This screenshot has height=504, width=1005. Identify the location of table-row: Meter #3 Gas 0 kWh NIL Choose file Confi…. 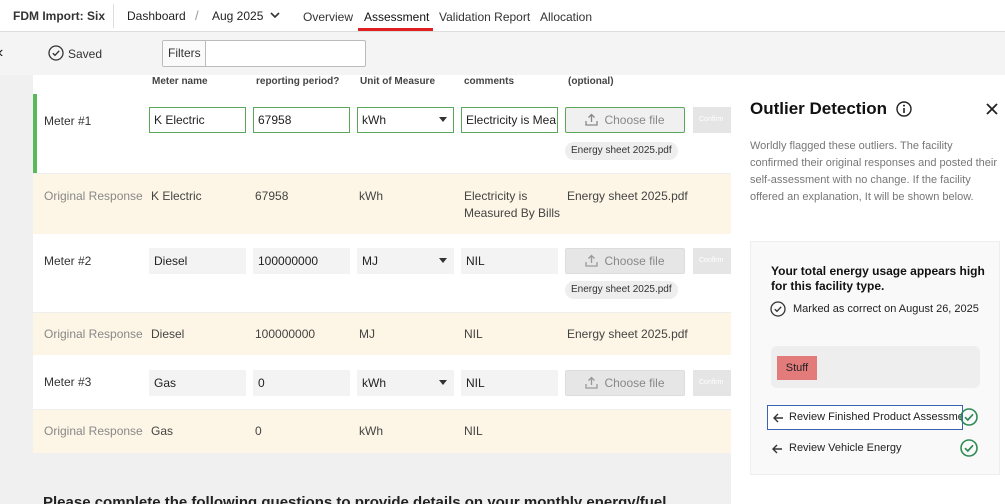
(382, 382).